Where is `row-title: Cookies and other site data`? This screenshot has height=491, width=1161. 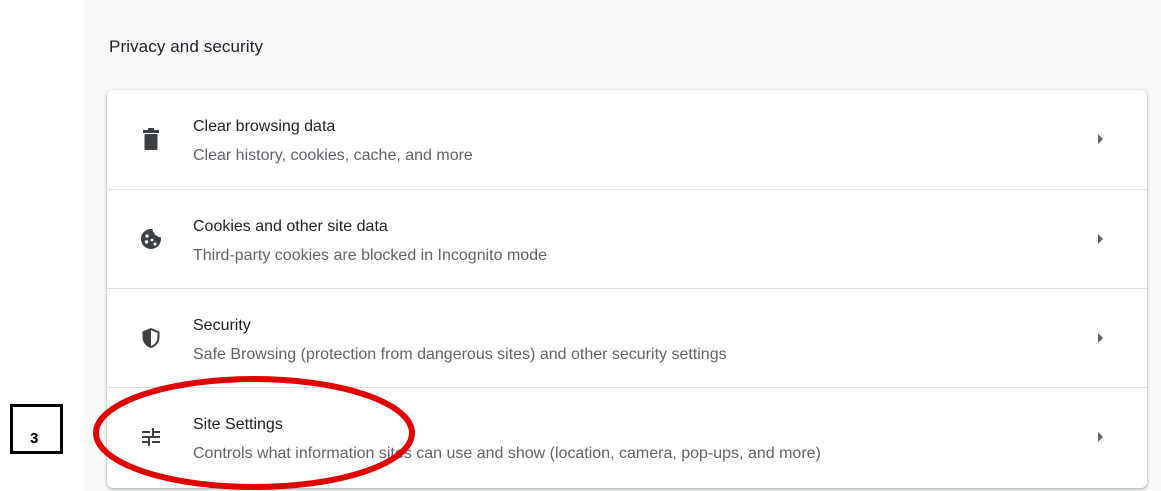 row-title: Cookies and other site data is located at coordinates (290, 226).